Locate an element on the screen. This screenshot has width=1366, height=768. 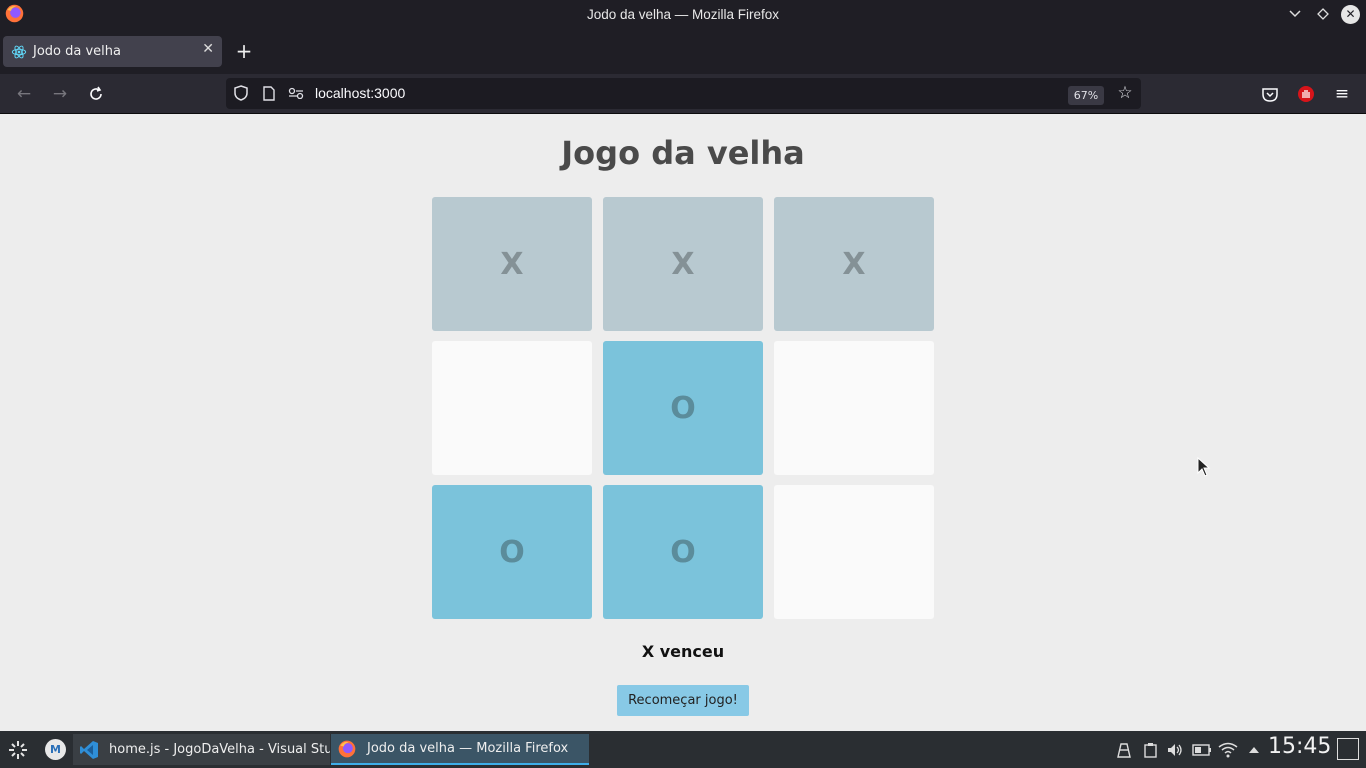
clipboard-icon is located at coordinates (1150, 750).